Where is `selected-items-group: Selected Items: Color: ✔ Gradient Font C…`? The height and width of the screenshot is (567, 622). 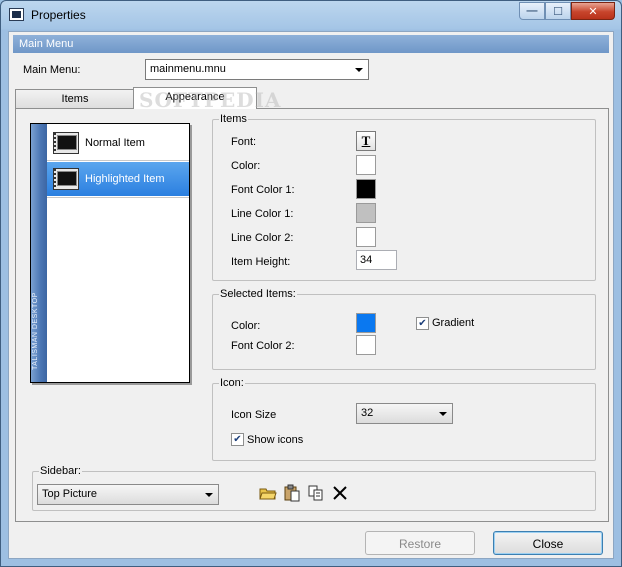
selected-items-group: Selected Items: Color: ✔ Gradient Font C… is located at coordinates (404, 329).